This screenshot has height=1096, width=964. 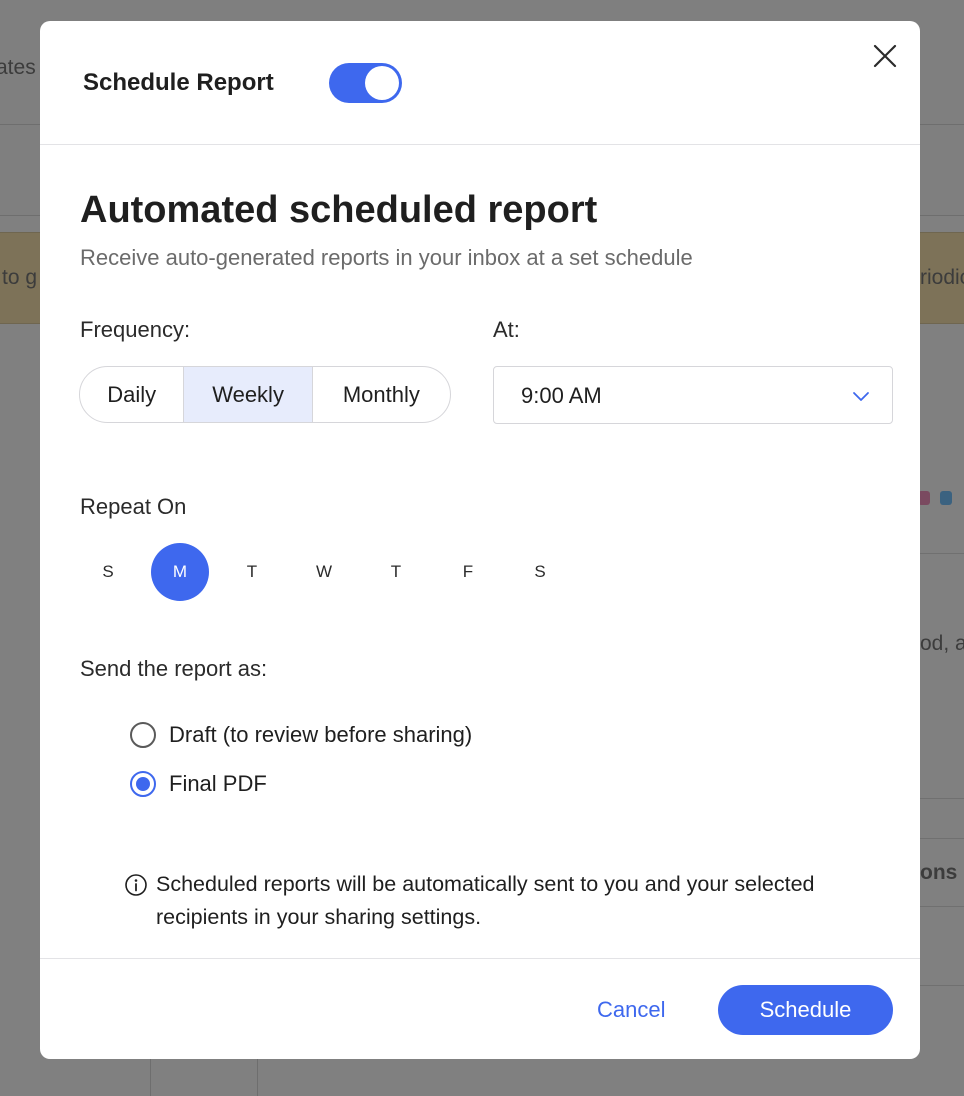 I want to click on frequency-segmented-control: Daily Weekly Monthly, so click(x=265, y=394).